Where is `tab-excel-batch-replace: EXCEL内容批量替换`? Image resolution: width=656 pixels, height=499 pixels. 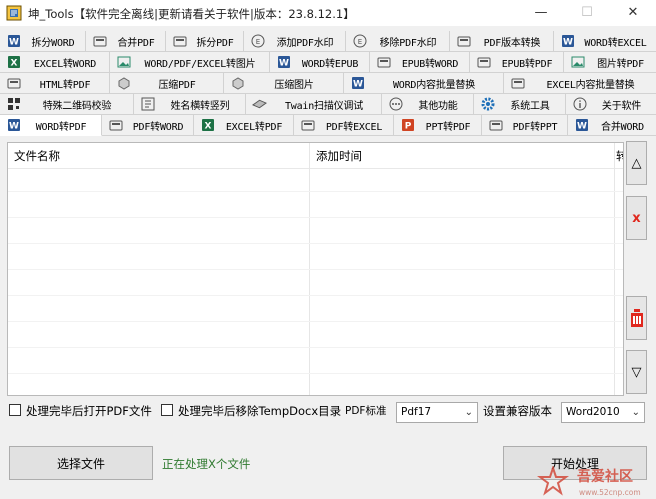
tab-excel-batch-replace: EXCEL内容批量替换 is located at coordinates (580, 83).